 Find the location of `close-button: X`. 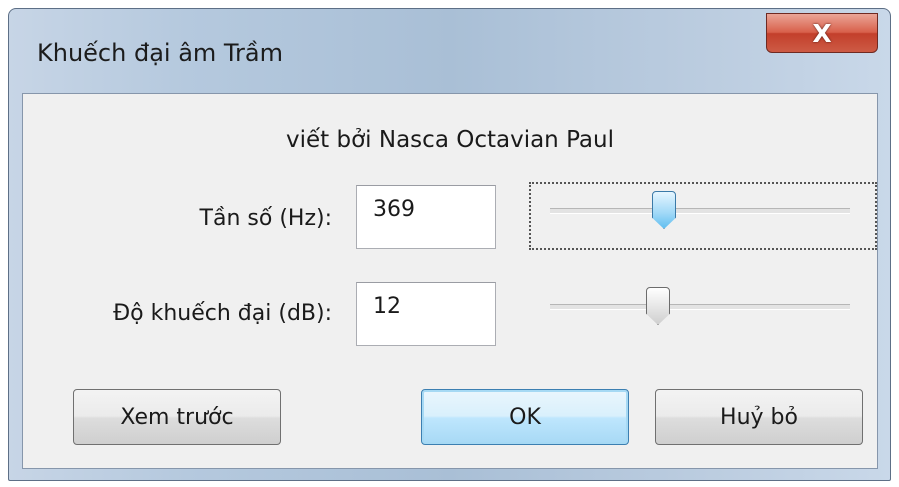

close-button: X is located at coordinates (822, 33).